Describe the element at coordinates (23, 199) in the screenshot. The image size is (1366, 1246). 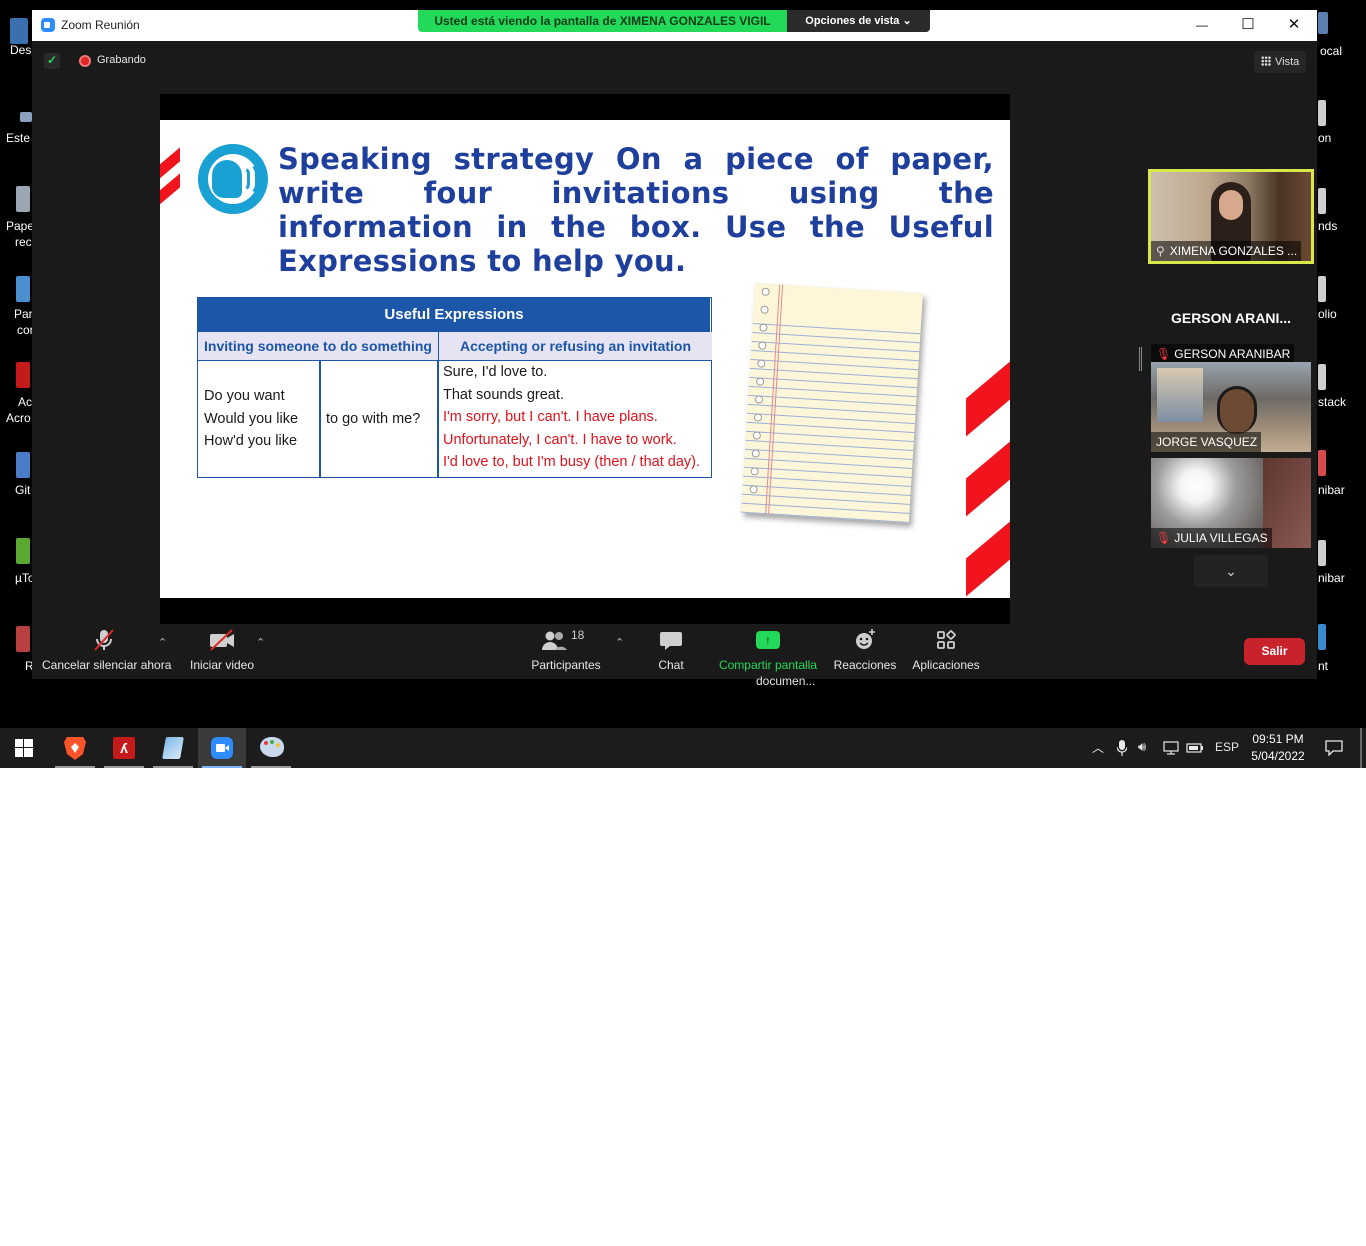
I see `recycle-bin-icon` at that location.